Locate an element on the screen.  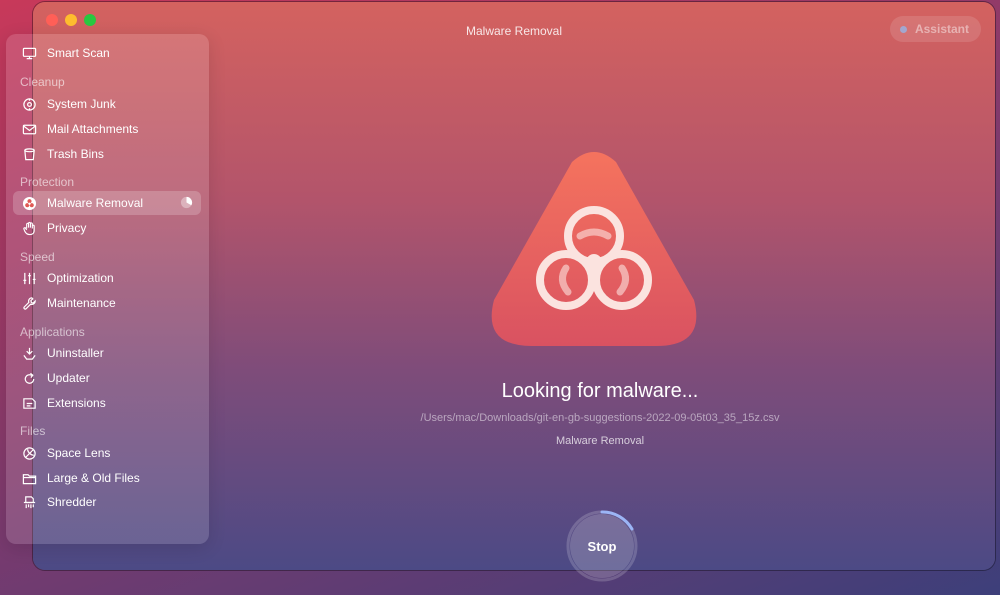
sidebar-item-updater: Updater is located at coordinates (107, 378).